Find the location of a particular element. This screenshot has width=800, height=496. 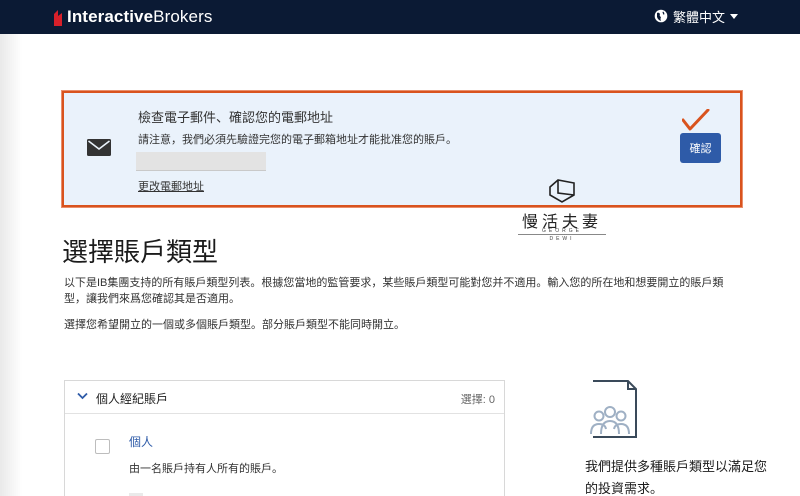

watermark-logo-icon is located at coordinates (562, 191).